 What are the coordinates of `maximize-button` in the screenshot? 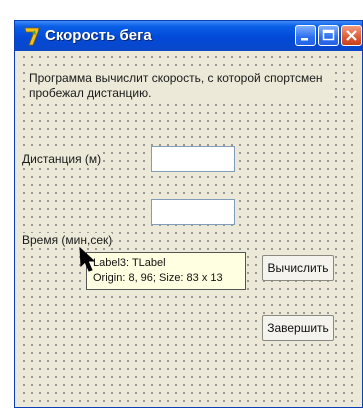 It's located at (328, 35).